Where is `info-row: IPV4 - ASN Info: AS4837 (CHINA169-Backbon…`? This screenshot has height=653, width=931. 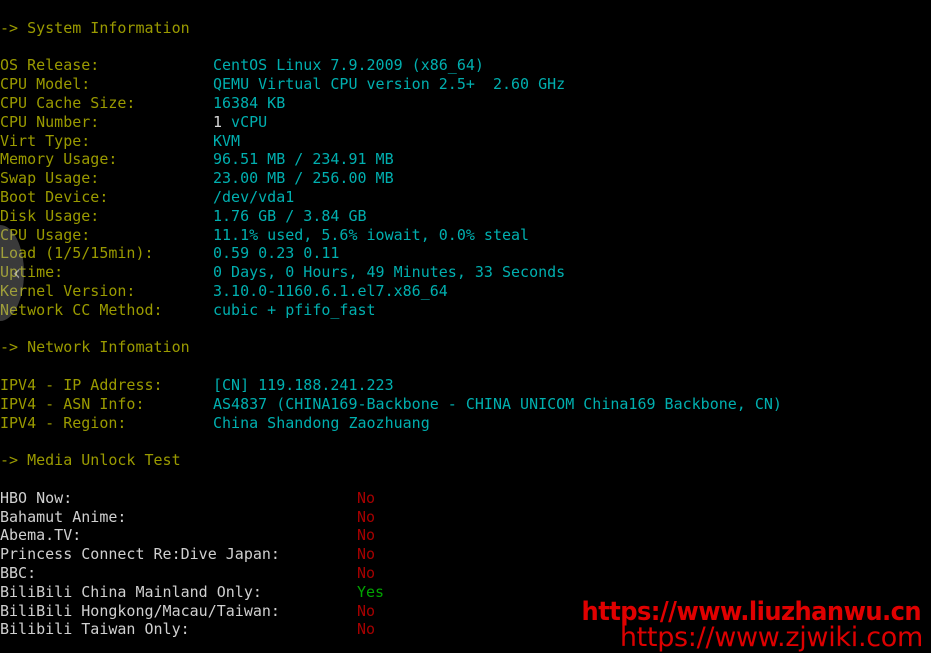
info-row: IPV4 - ASN Info: AS4837 (CHINA169-Backbon… is located at coordinates (465, 404).